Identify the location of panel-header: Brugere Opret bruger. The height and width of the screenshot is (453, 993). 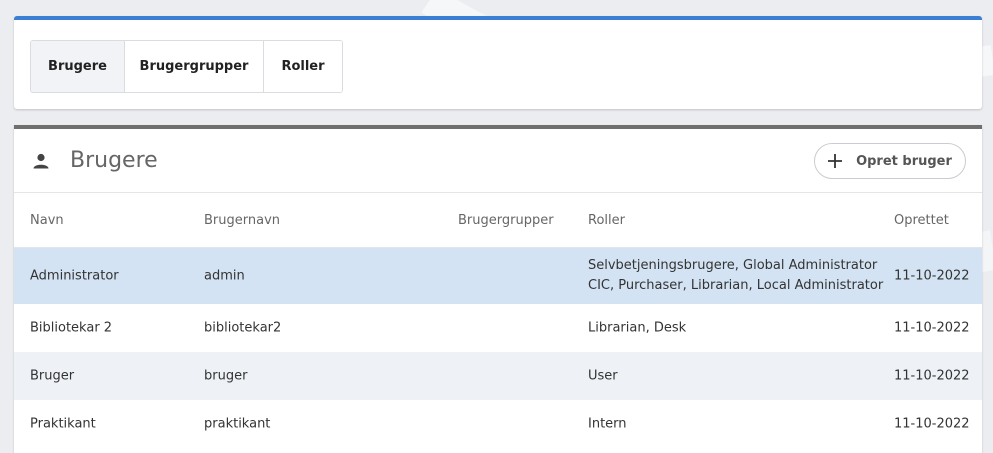
(498, 161).